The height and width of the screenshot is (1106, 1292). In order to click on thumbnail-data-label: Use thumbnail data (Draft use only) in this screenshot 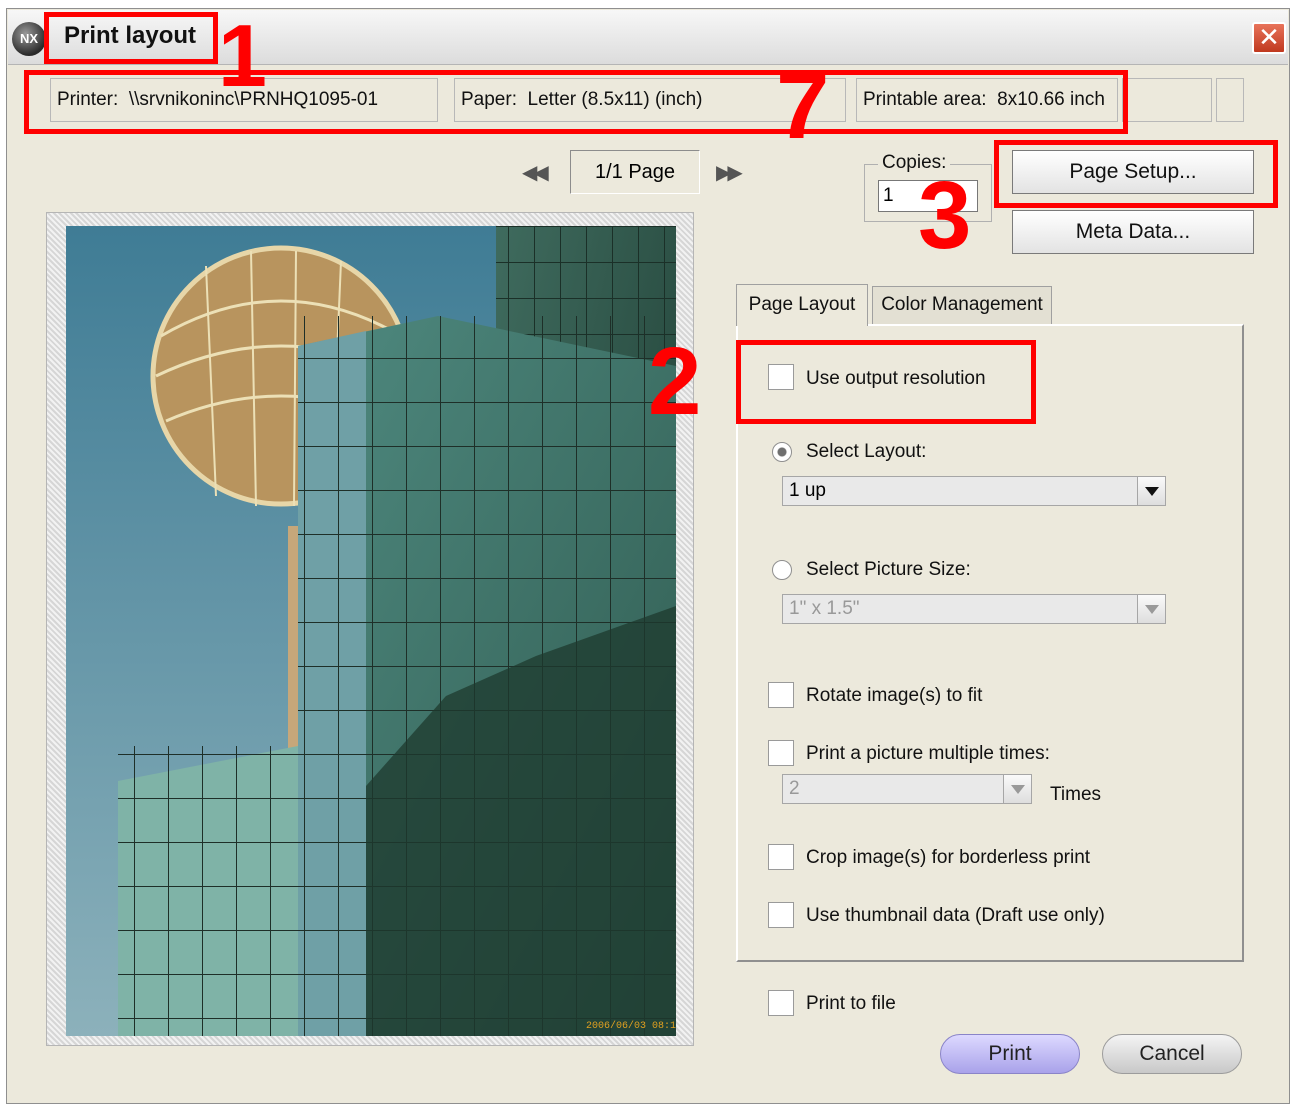, I will do `click(955, 915)`.